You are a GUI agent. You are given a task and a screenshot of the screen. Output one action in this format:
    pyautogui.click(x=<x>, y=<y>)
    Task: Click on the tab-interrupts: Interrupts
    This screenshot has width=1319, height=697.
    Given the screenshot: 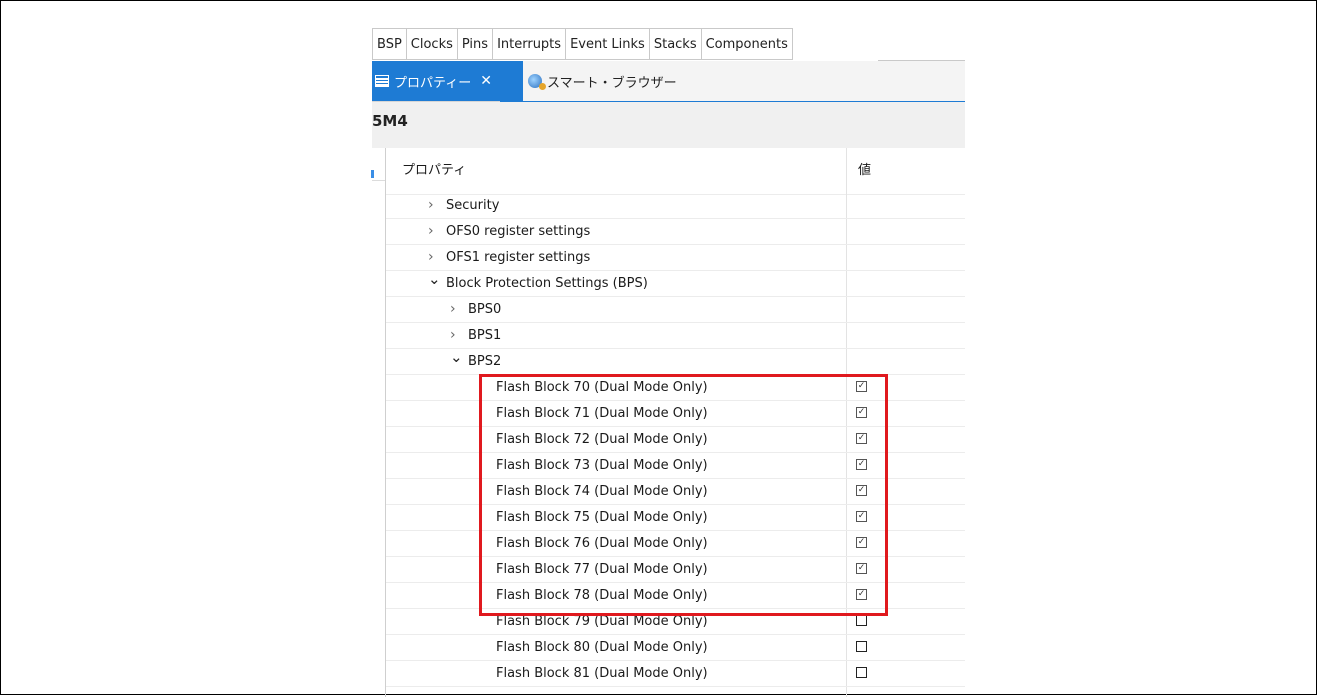 What is the action you would take?
    pyautogui.click(x=530, y=44)
    